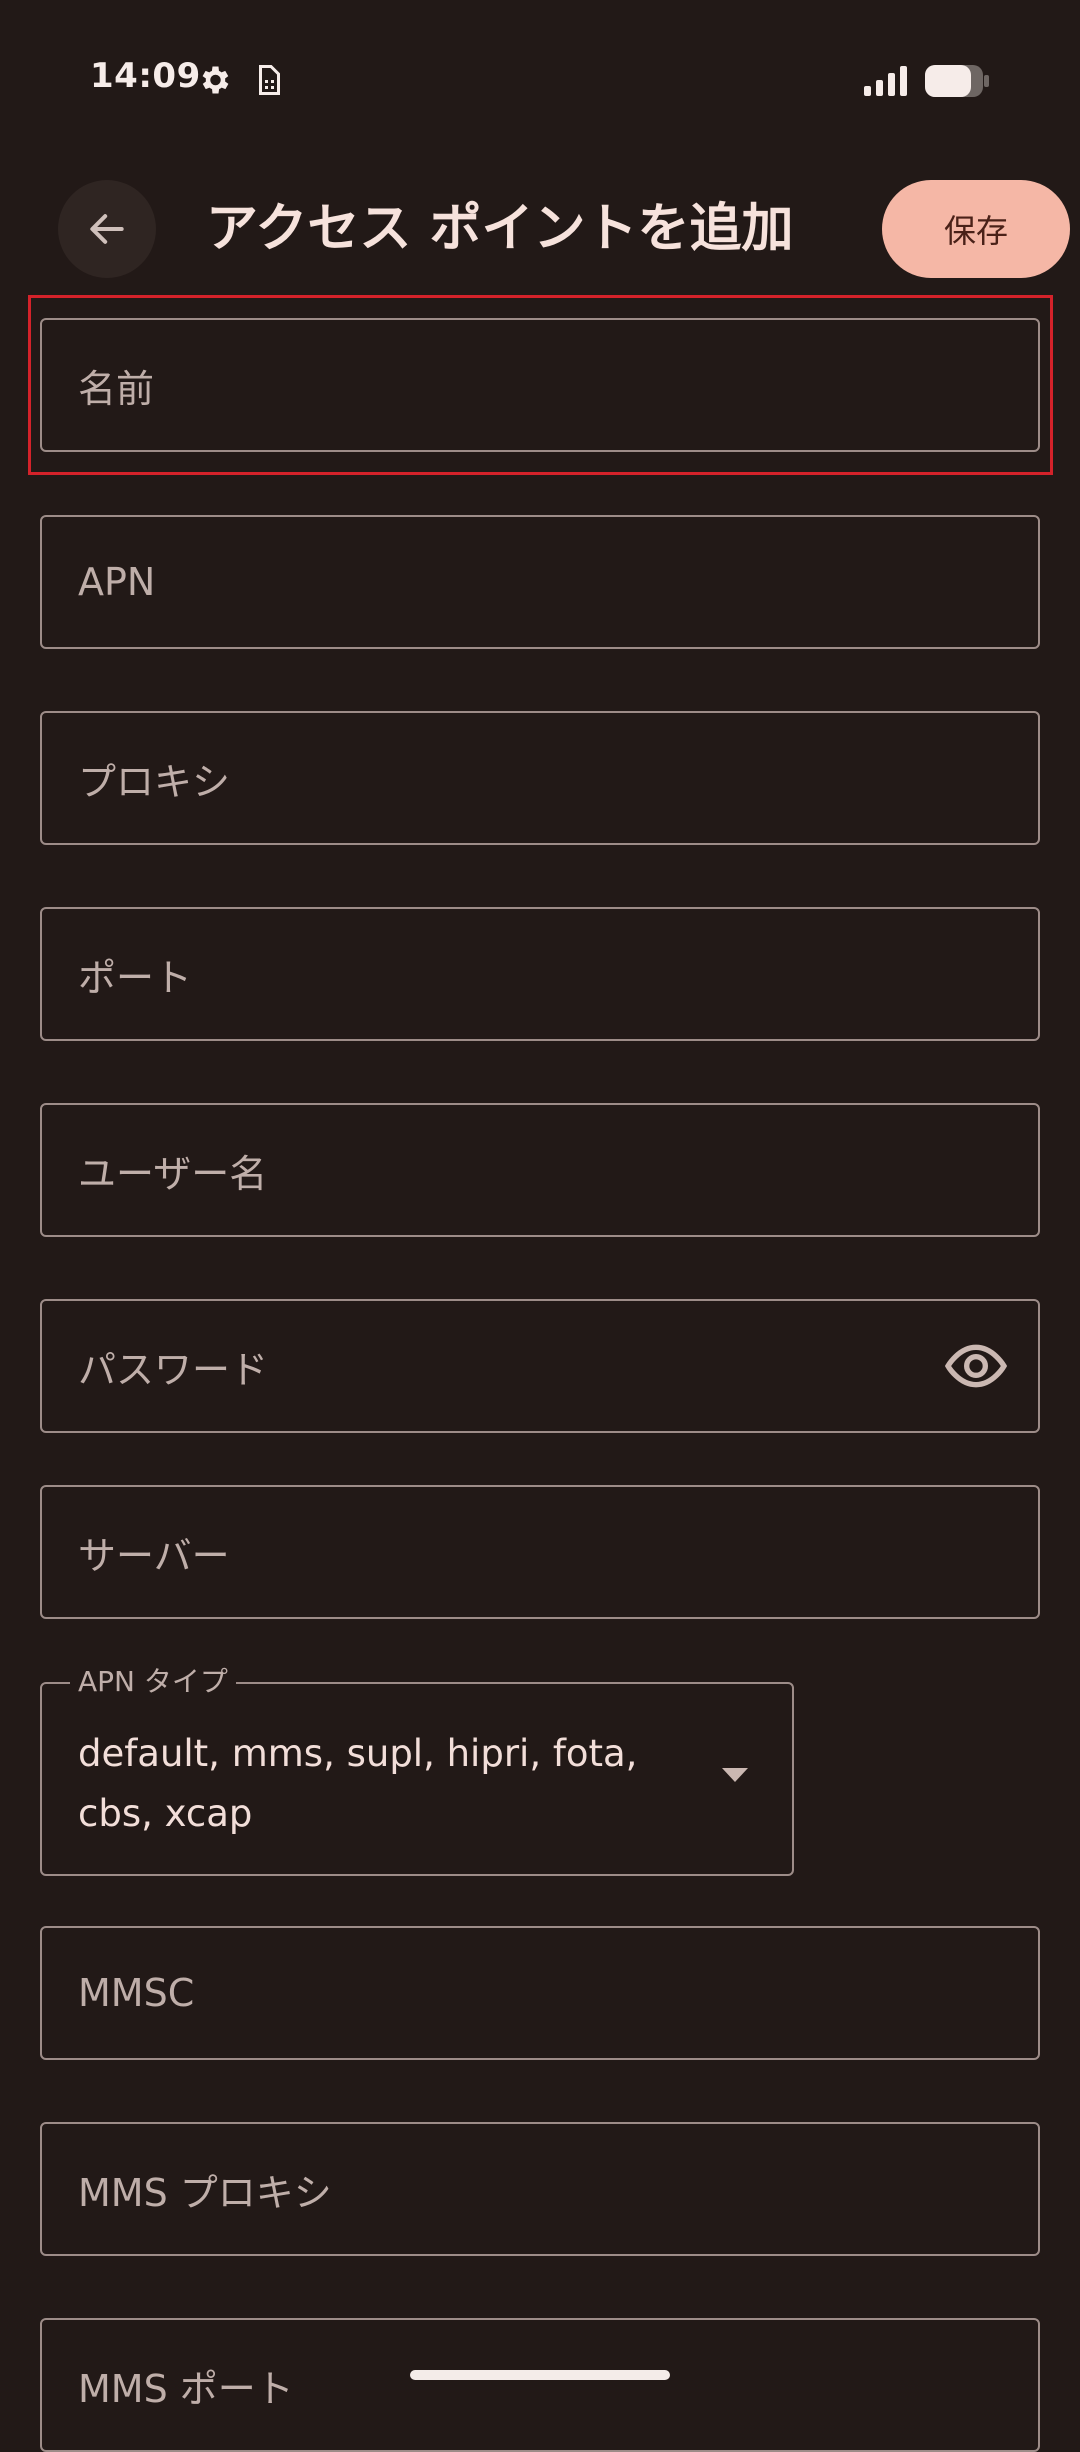 The width and height of the screenshot is (1080, 2452). Describe the element at coordinates (976, 229) in the screenshot. I see `save-button: 保存` at that location.